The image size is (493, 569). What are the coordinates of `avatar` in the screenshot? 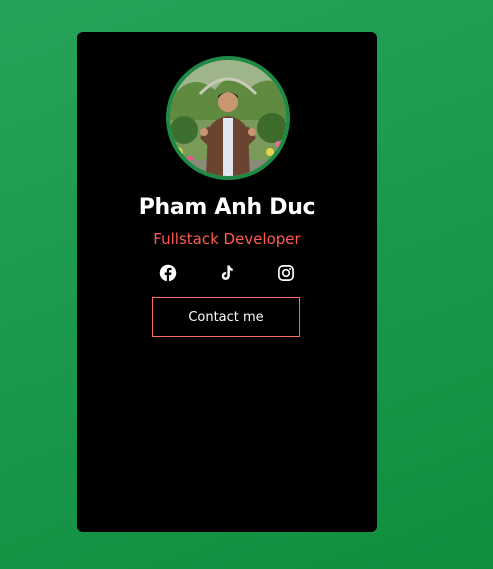 It's located at (228, 118).